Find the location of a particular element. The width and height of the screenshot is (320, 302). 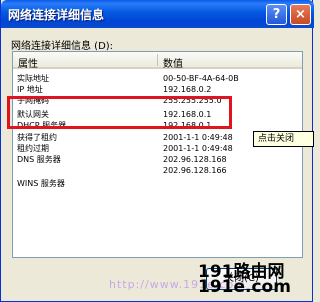

table-row: 202.96.128.166 is located at coordinates (157, 170).